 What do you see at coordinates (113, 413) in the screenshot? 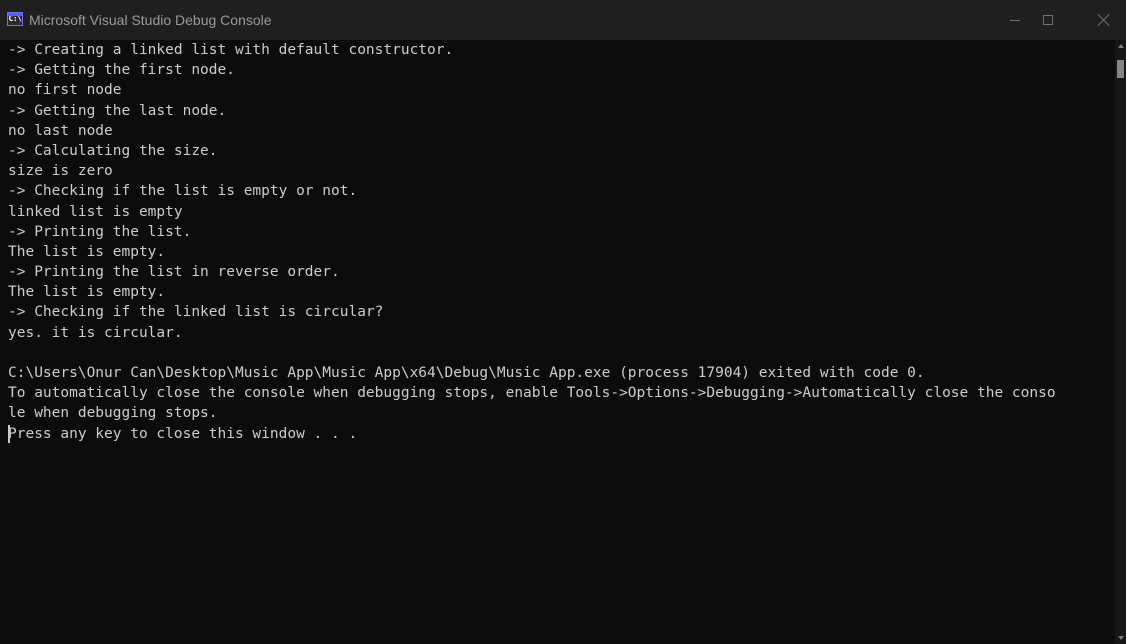
I see `console-line: le when debugging stops.` at bounding box center [113, 413].